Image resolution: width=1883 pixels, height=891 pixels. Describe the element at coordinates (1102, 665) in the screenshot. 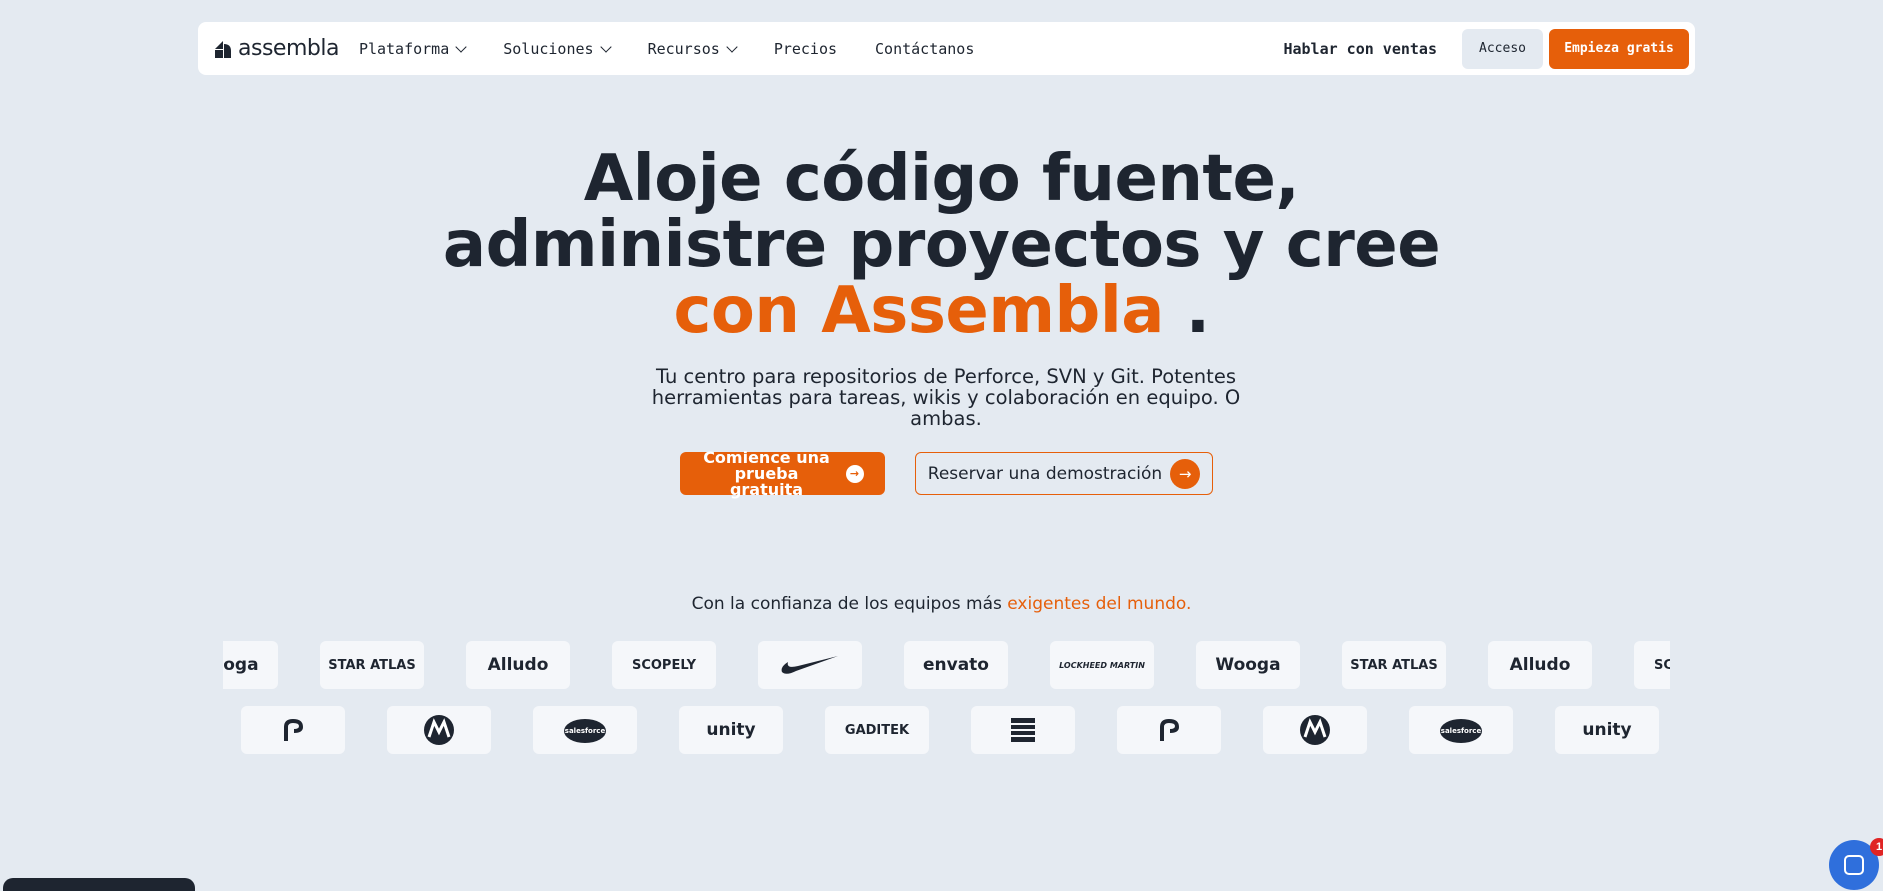

I see `lockheed-martin-logo: LOCKHEED MARTIN` at that location.